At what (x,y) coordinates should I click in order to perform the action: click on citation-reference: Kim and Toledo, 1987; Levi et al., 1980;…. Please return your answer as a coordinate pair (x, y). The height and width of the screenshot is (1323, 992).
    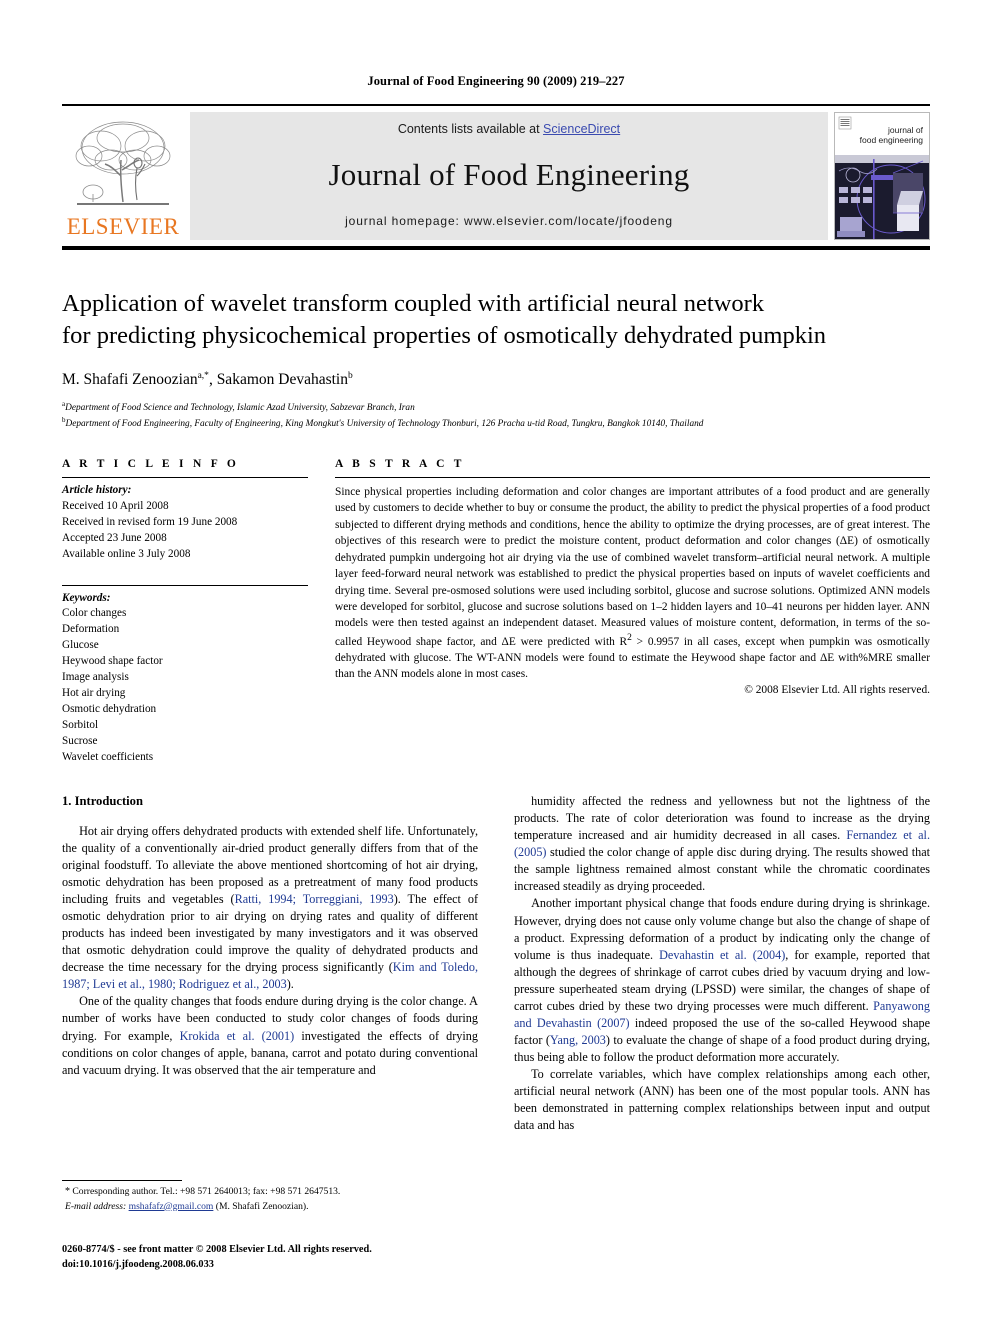
    Looking at the image, I should click on (270, 975).